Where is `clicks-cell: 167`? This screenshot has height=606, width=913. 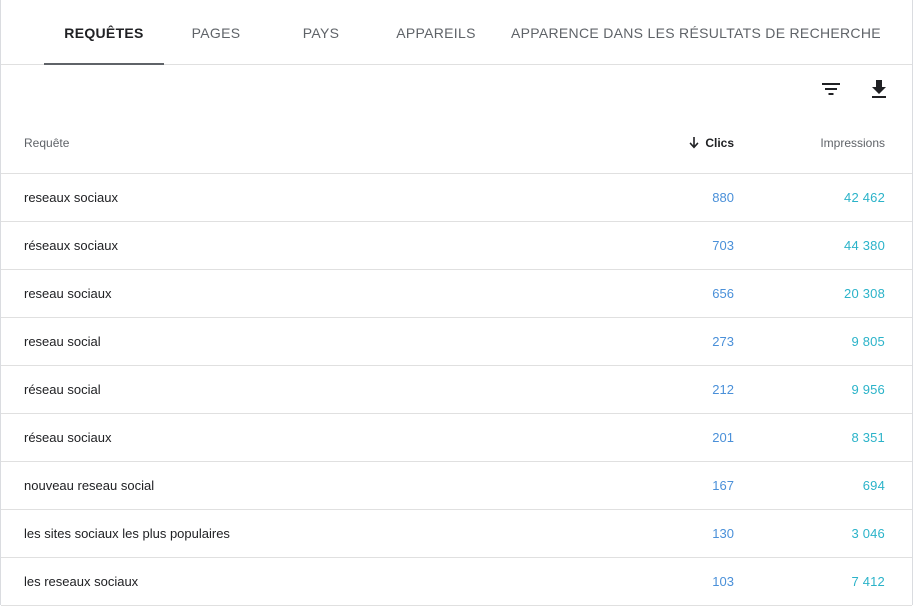 clicks-cell: 167 is located at coordinates (723, 485).